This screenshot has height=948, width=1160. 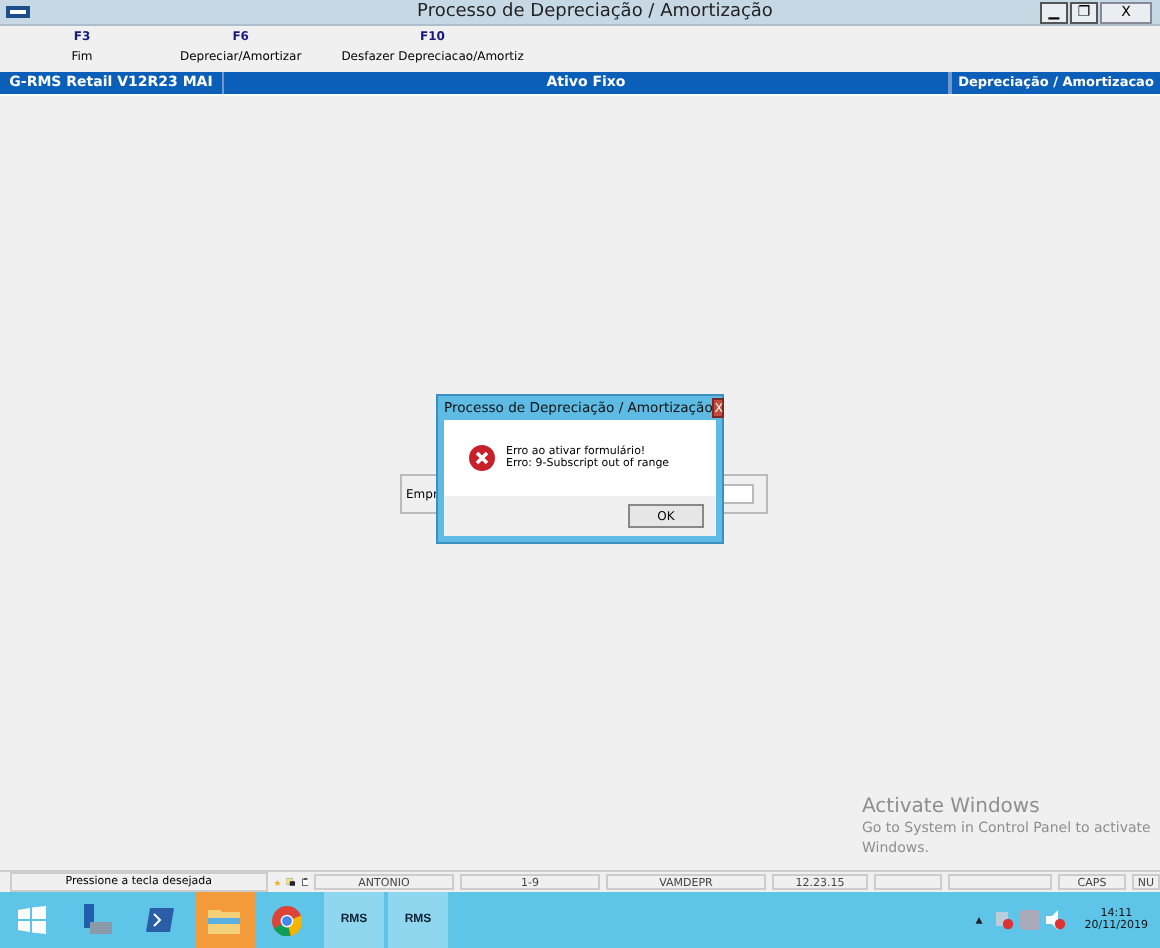 What do you see at coordinates (31, 920) in the screenshot?
I see `windows-logo-icon` at bounding box center [31, 920].